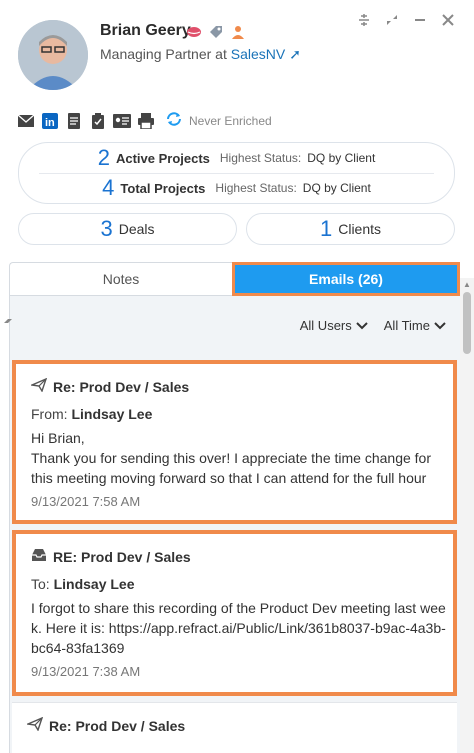  Describe the element at coordinates (98, 121) in the screenshot. I see `clipboard-check-icon` at that location.